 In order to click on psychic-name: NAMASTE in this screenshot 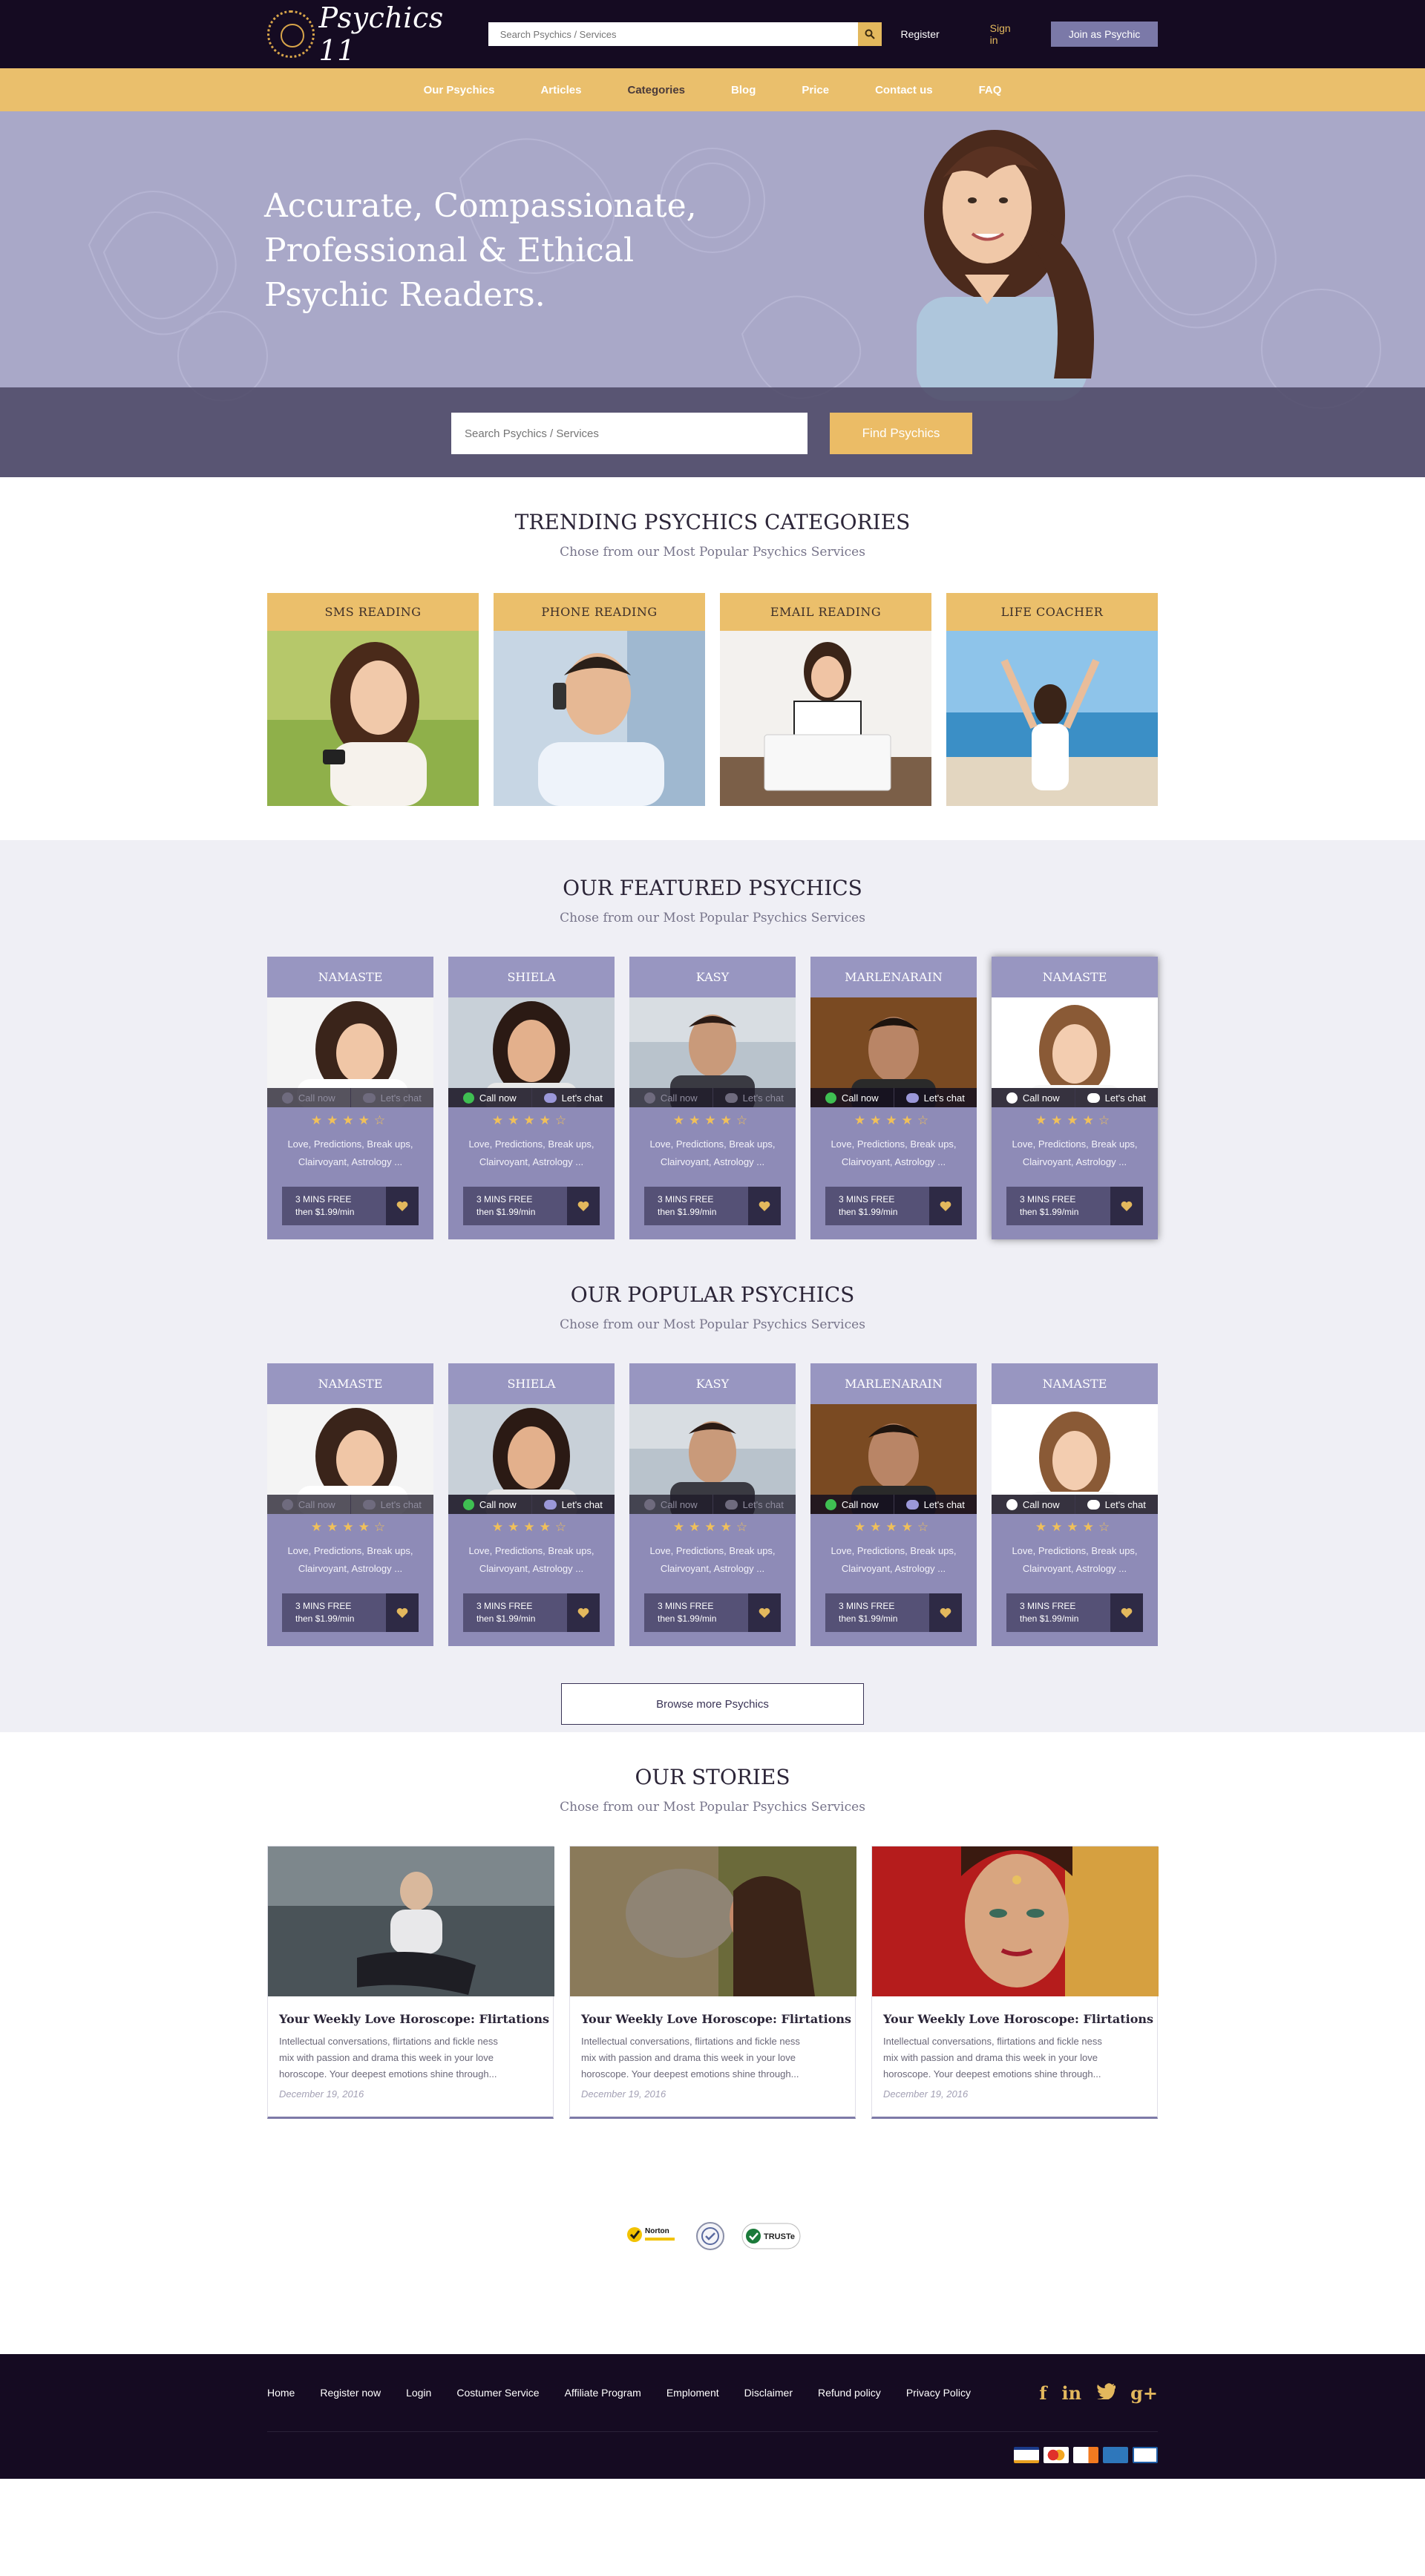, I will do `click(1075, 977)`.